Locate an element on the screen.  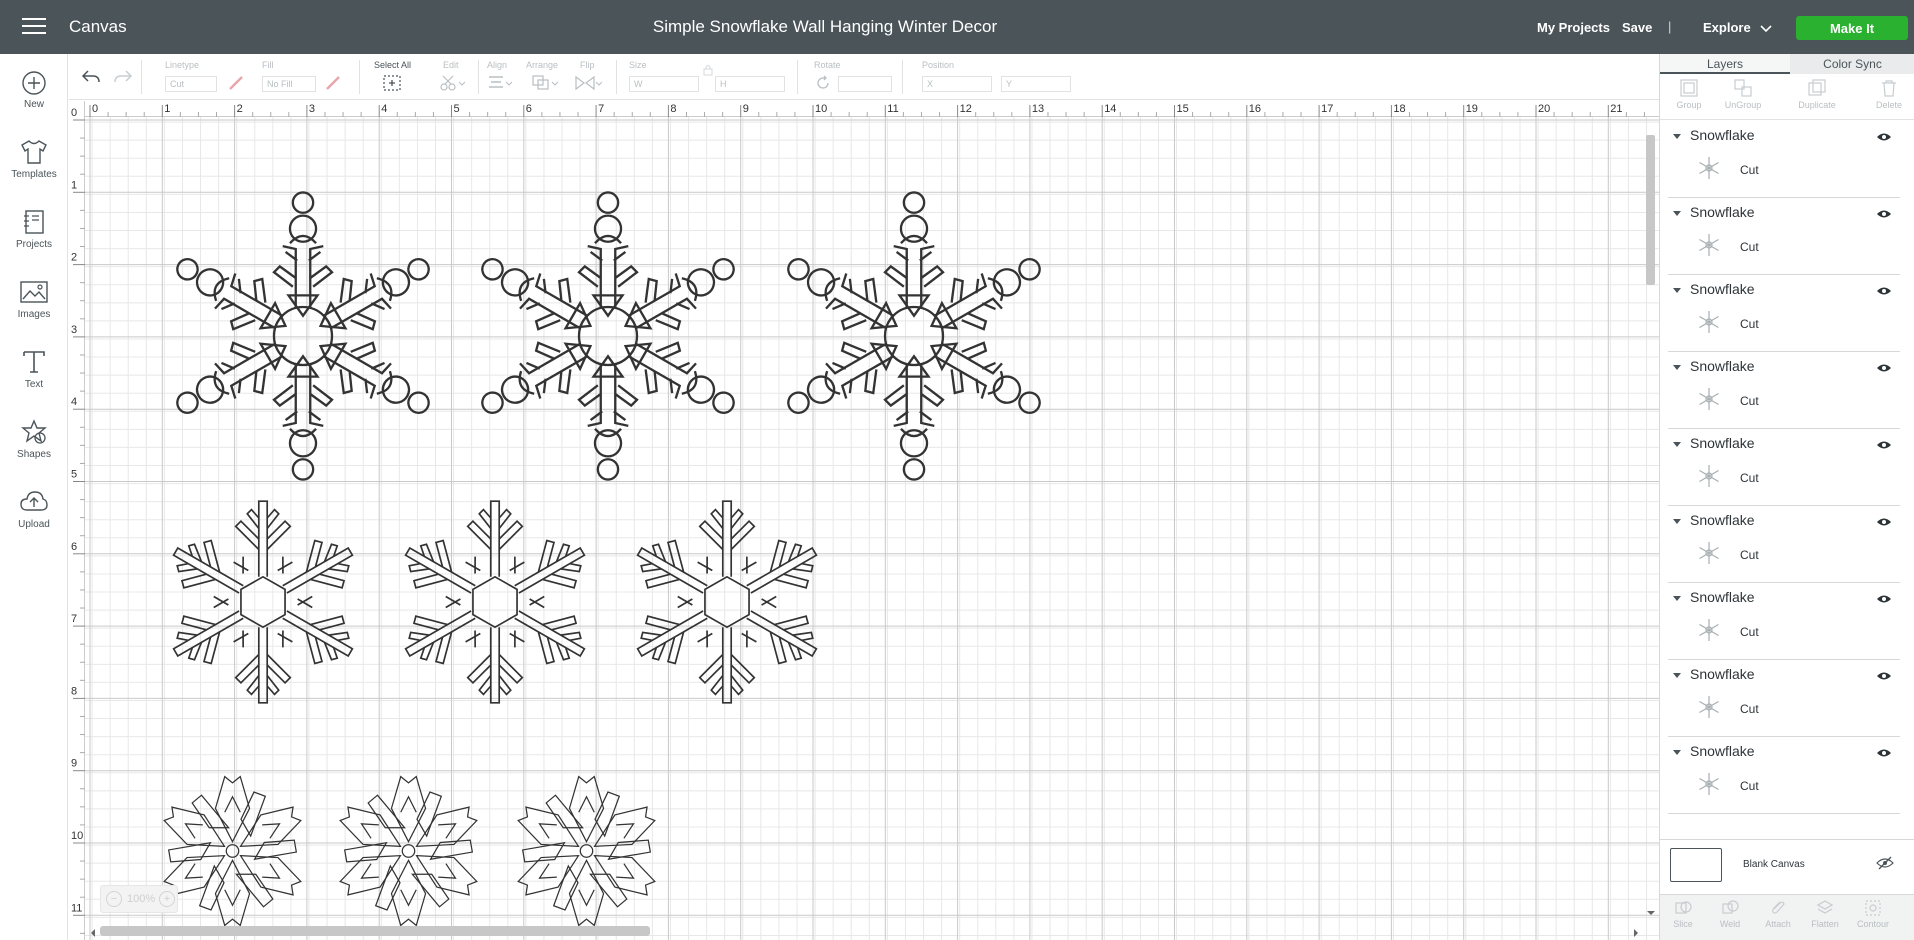
align-icon is located at coordinates (500, 83).